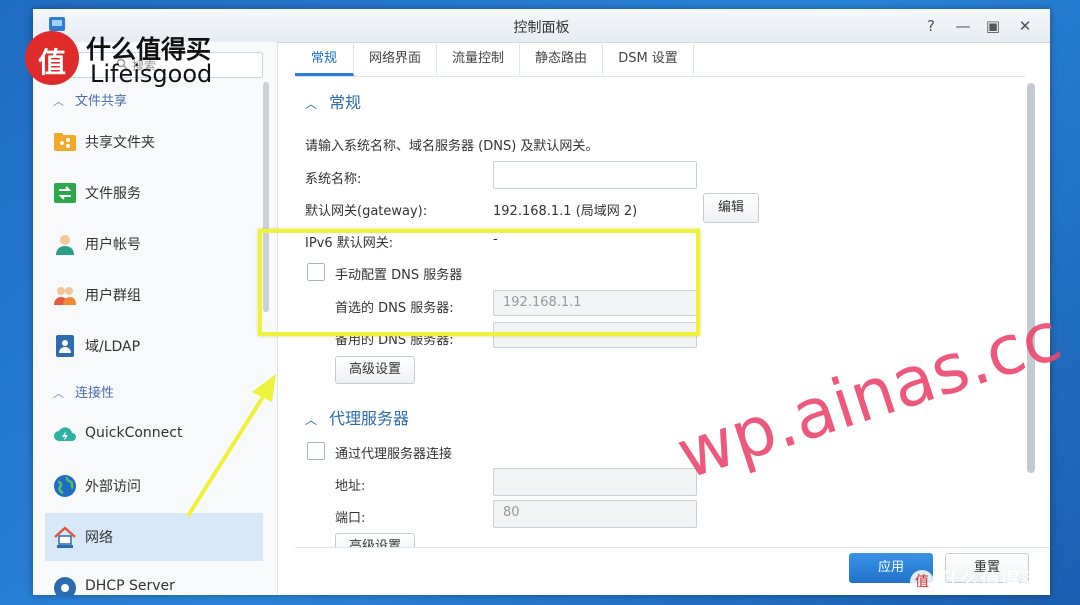 The height and width of the screenshot is (605, 1080). Describe the element at coordinates (648, 58) in the screenshot. I see `tab-dsm-settings: DSM 设置` at that location.